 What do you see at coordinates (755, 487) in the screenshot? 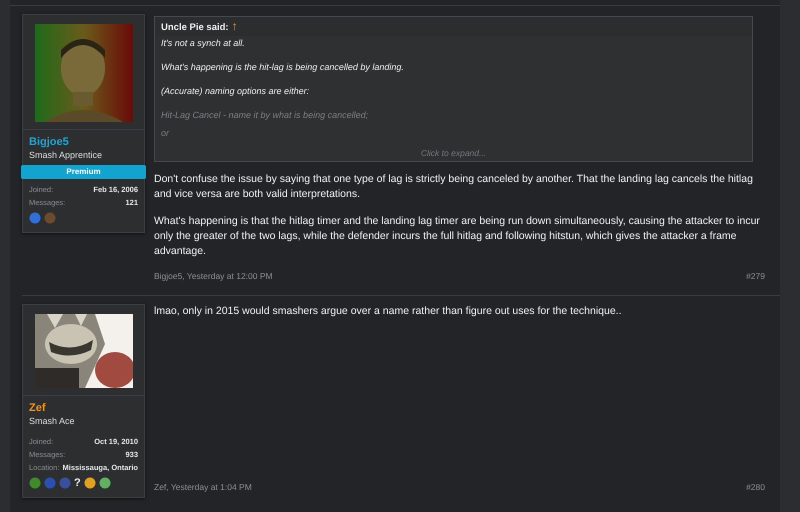
I see `post-number-link: #280` at bounding box center [755, 487].